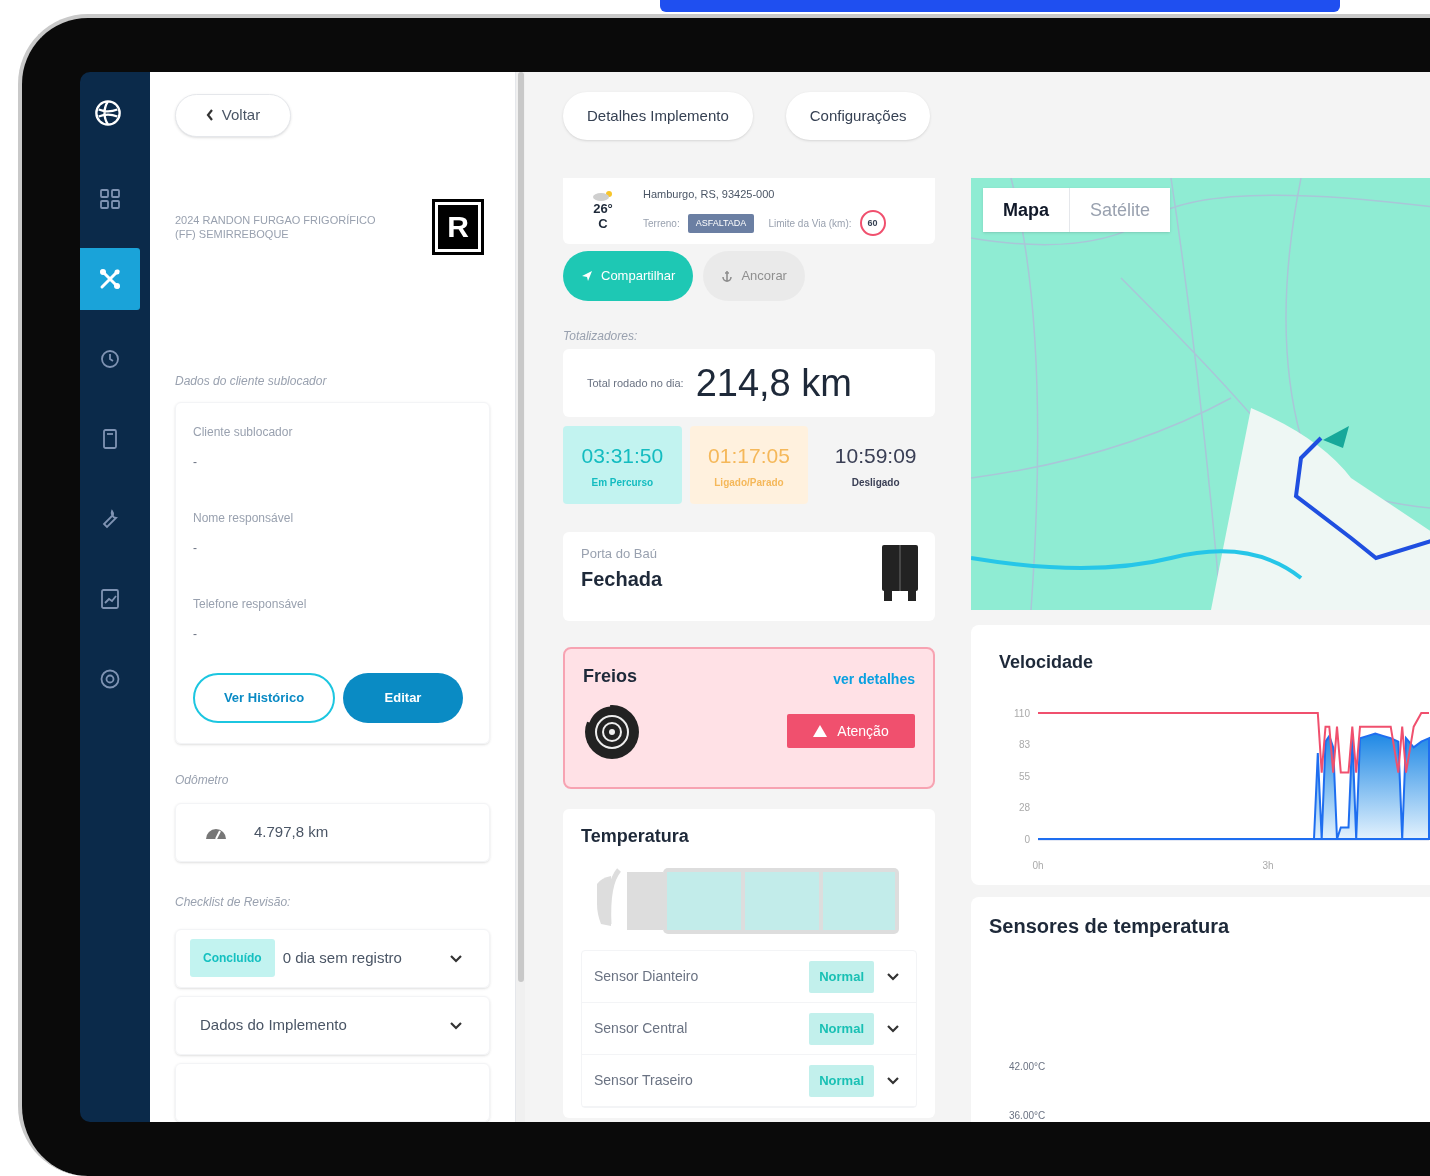 The width and height of the screenshot is (1430, 1176). Describe the element at coordinates (108, 113) in the screenshot. I see `globe-logo-icon` at that location.